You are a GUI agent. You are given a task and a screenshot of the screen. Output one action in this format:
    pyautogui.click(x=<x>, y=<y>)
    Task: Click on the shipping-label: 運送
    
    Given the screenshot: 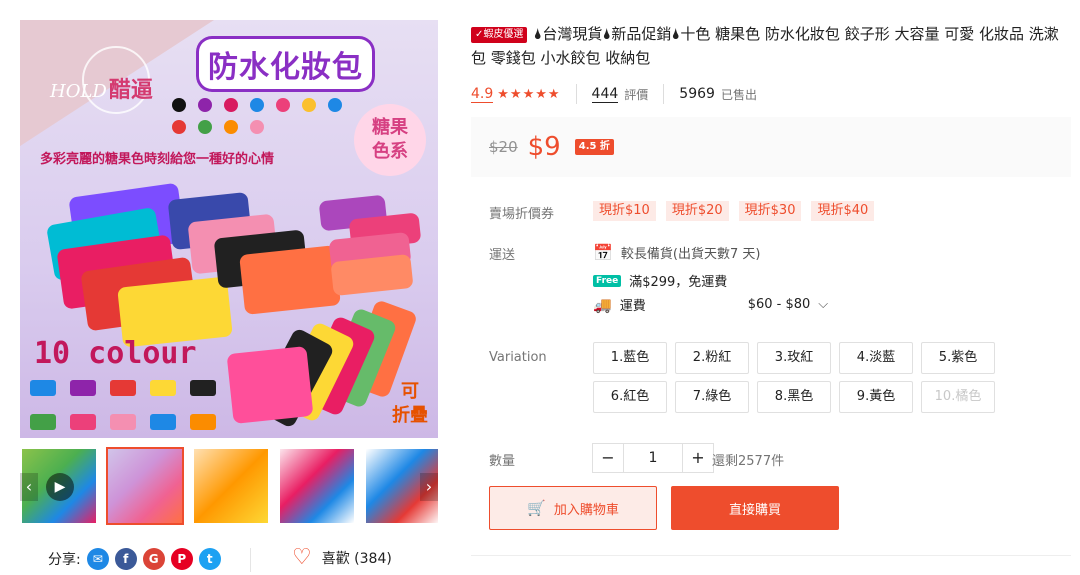 What is the action you would take?
    pyautogui.click(x=502, y=255)
    